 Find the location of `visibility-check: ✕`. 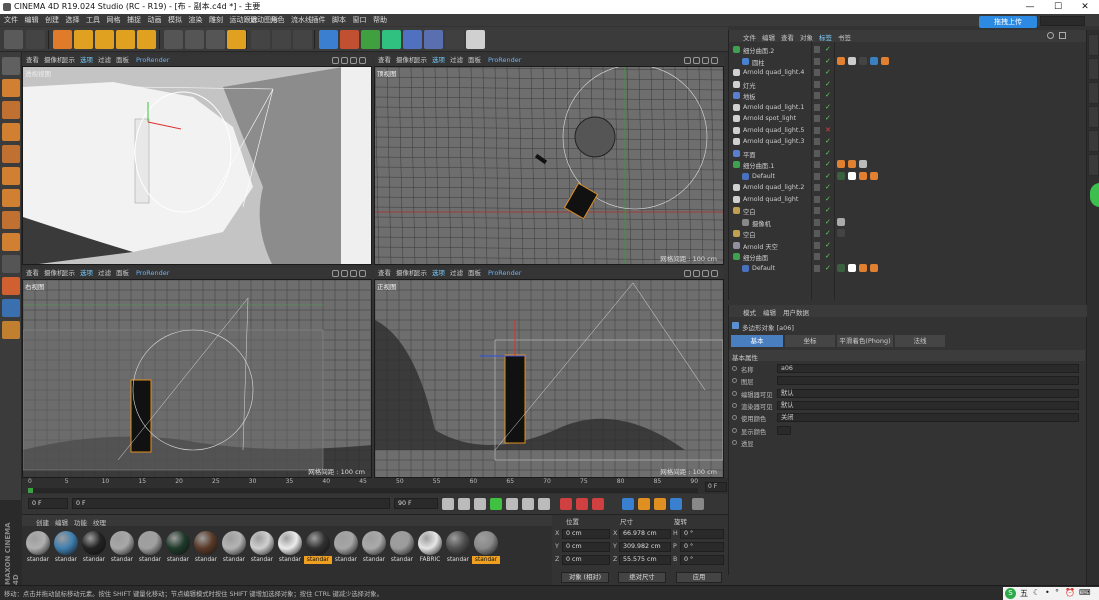

visibility-check: ✕ is located at coordinates (828, 130).